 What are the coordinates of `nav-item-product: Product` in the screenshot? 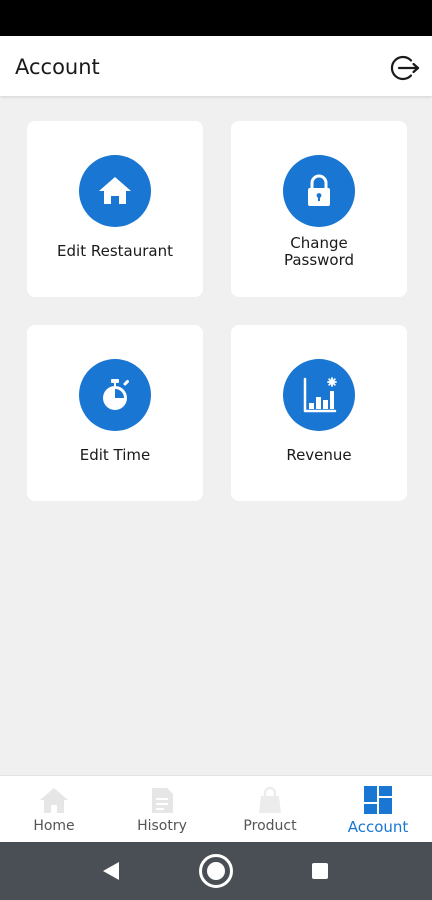 It's located at (270, 809).